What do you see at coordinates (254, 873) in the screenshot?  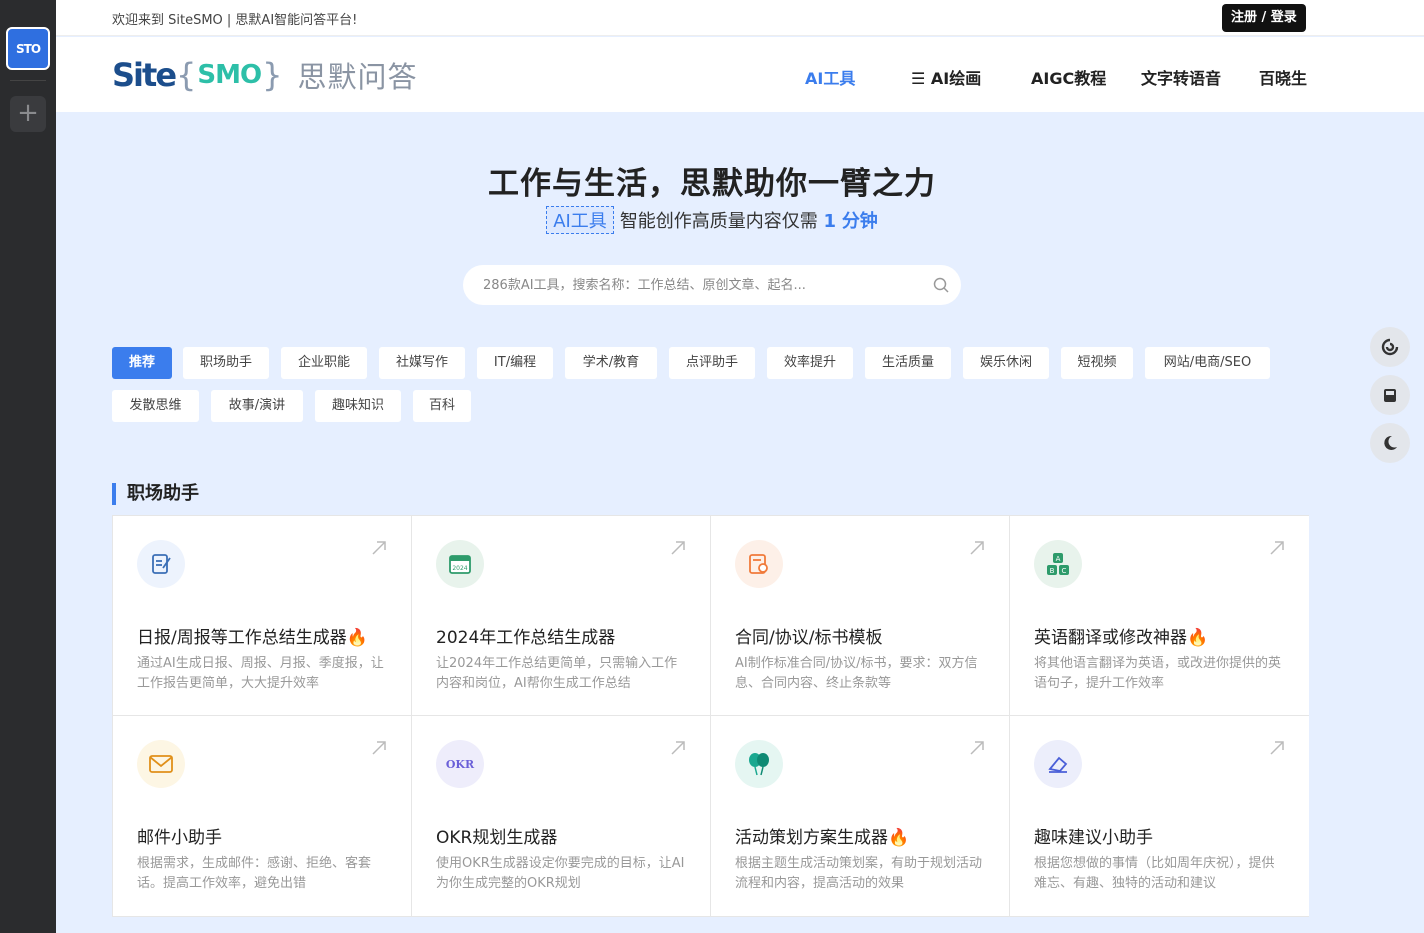 I see `tool-card-desc: 根据需求，生成邮件：感谢、拒绝、客套话。提高工作效率，避免出错` at bounding box center [254, 873].